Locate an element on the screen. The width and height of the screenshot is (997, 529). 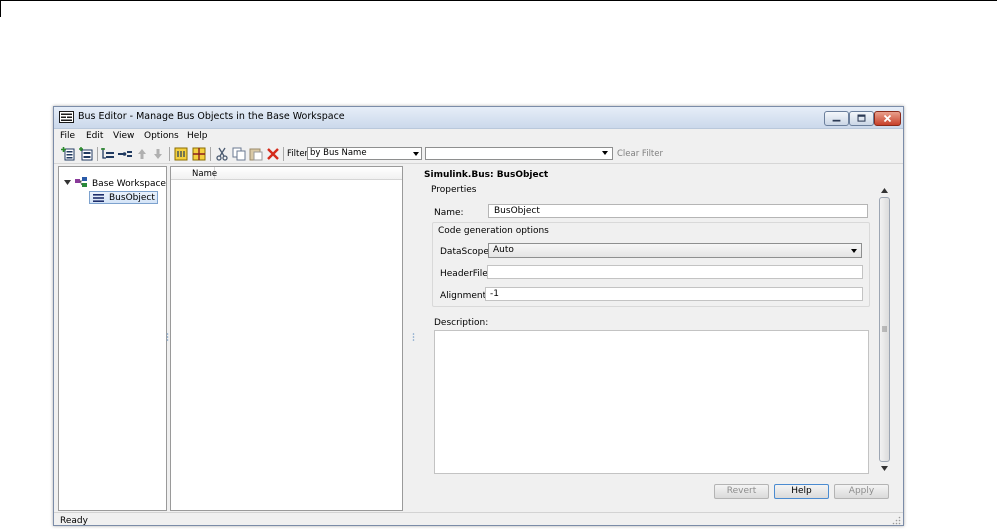
column-header-name: Name is located at coordinates (194, 173).